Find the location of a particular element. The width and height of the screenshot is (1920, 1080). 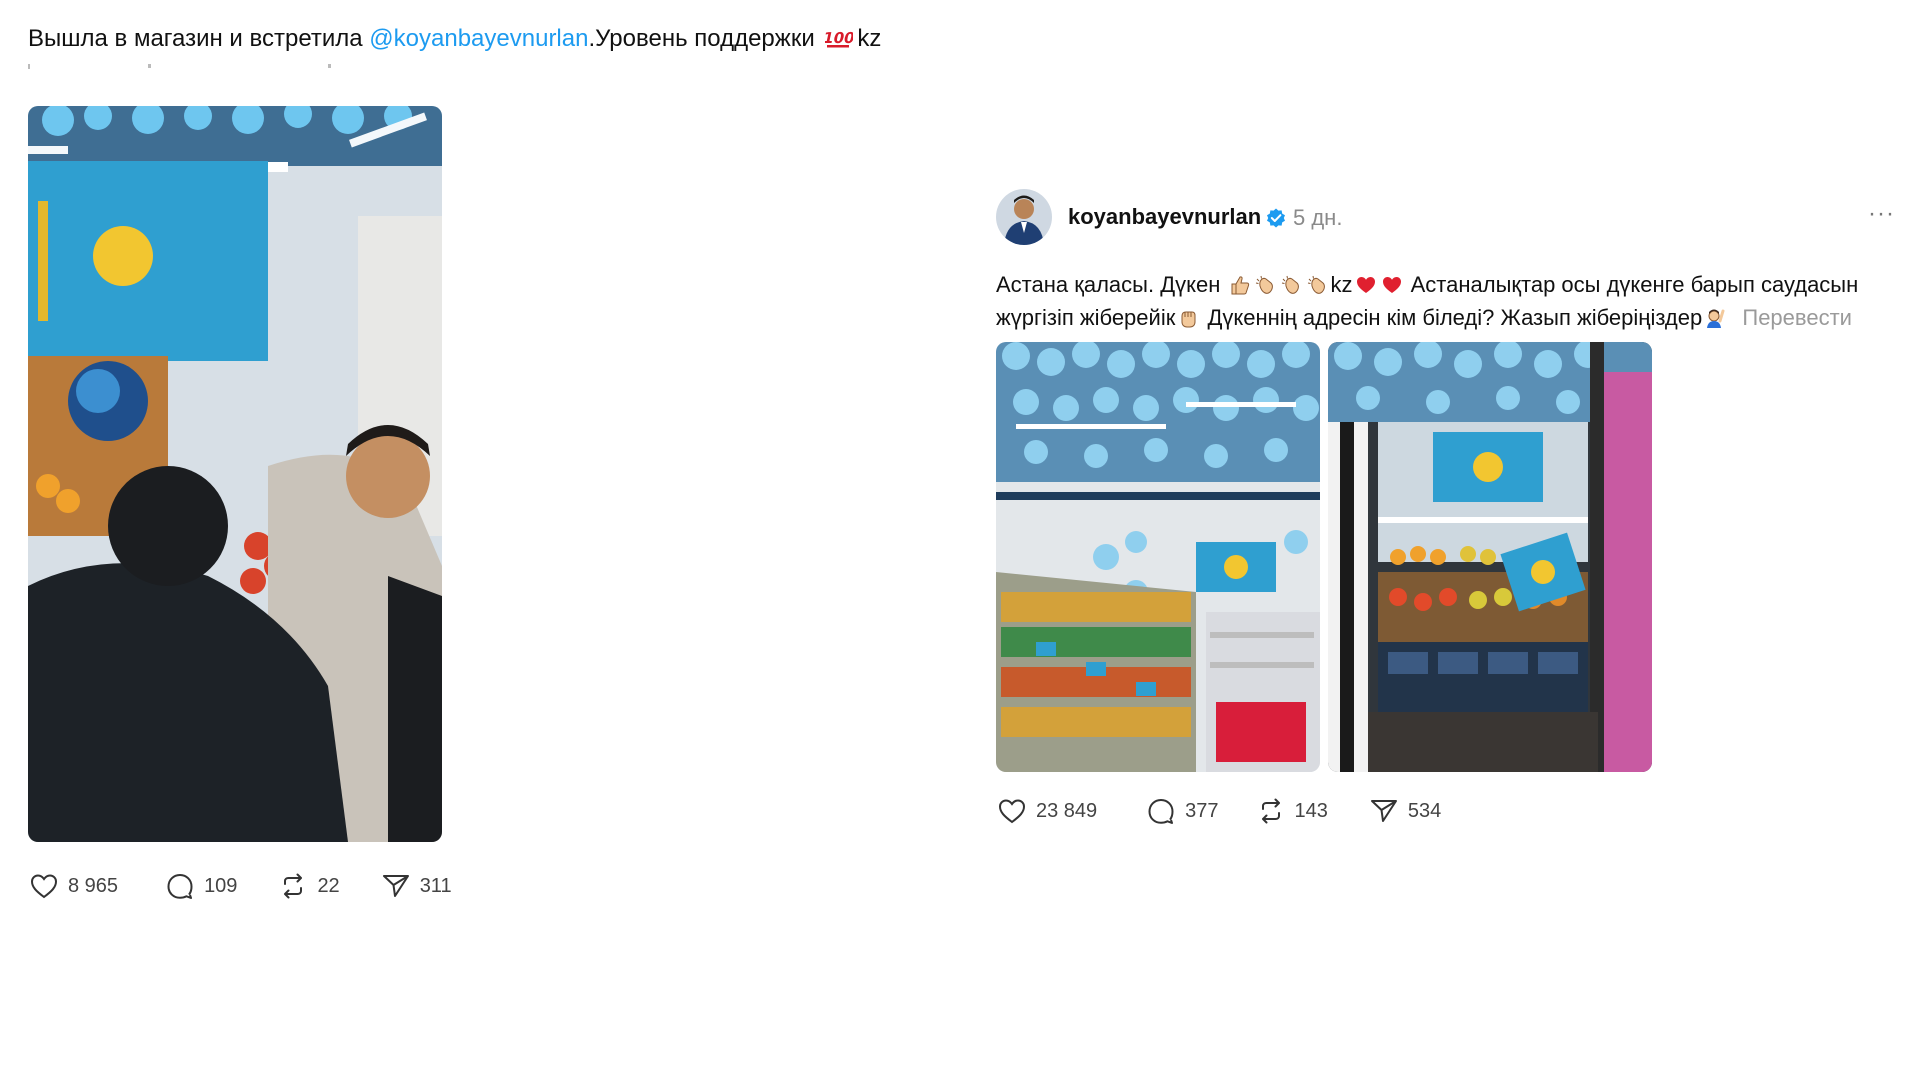

right-post-actions: 23 849 377 143 534 is located at coordinates (1218, 811).